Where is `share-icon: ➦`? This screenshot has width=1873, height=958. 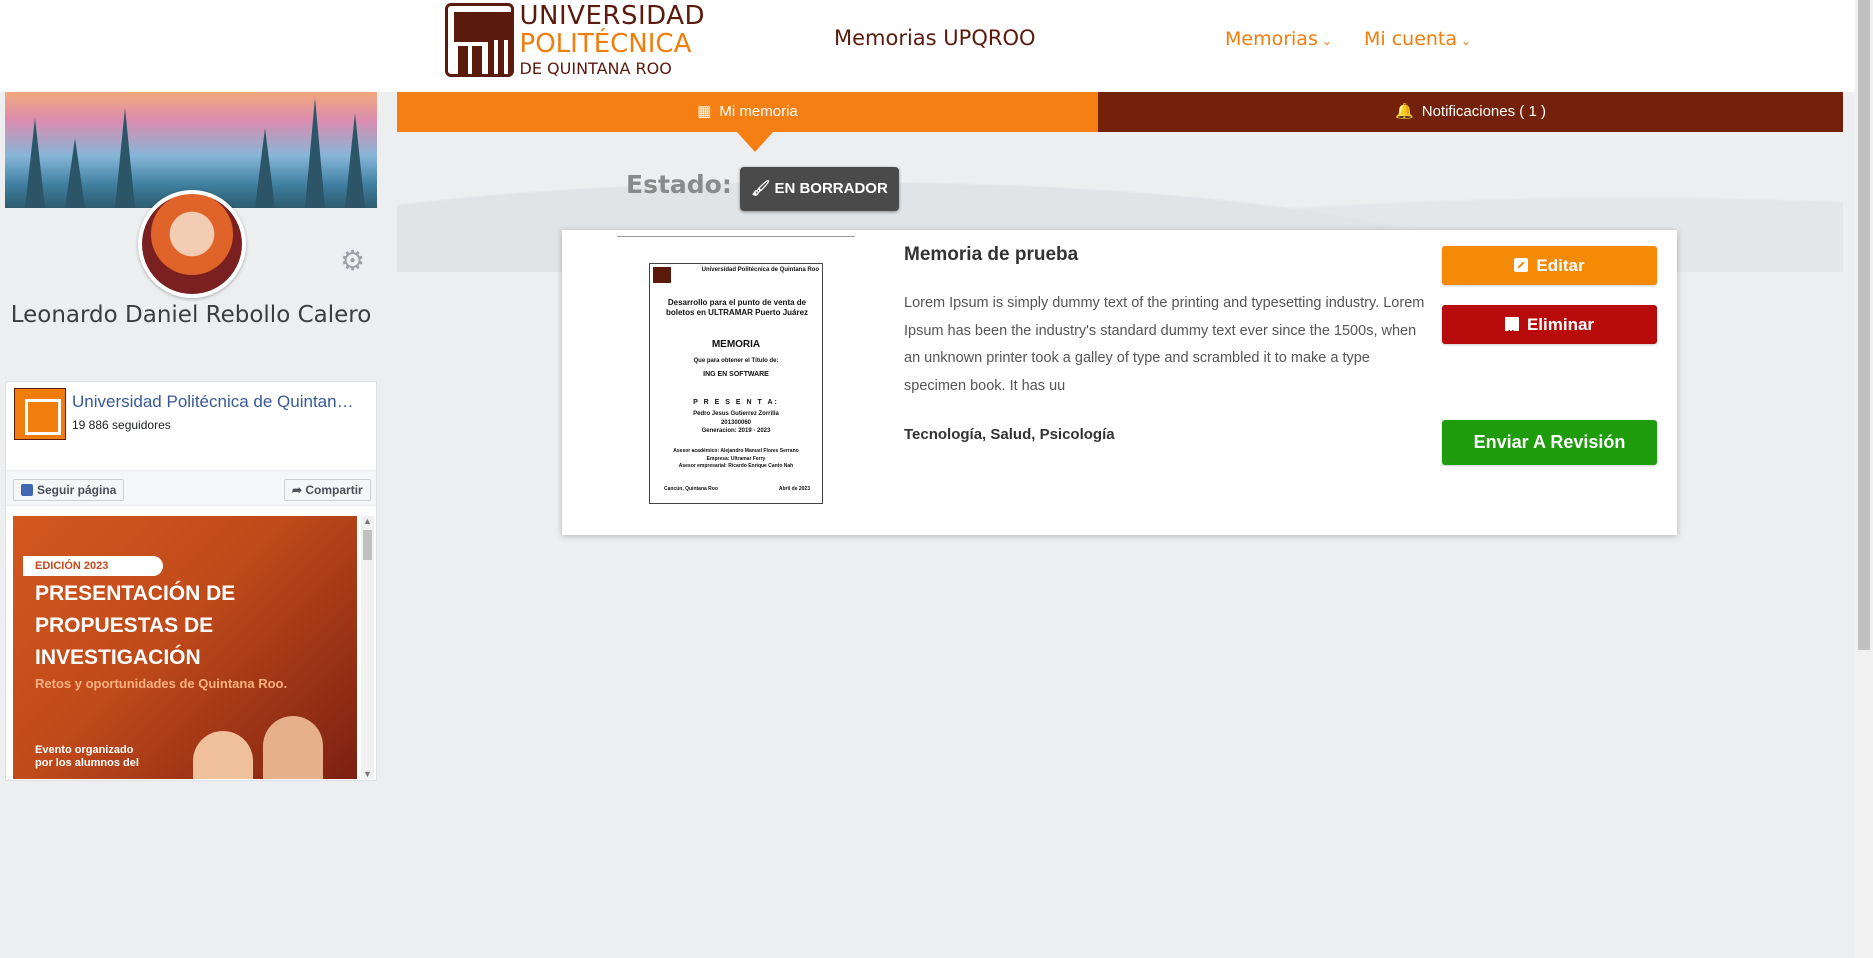 share-icon: ➦ is located at coordinates (299, 490).